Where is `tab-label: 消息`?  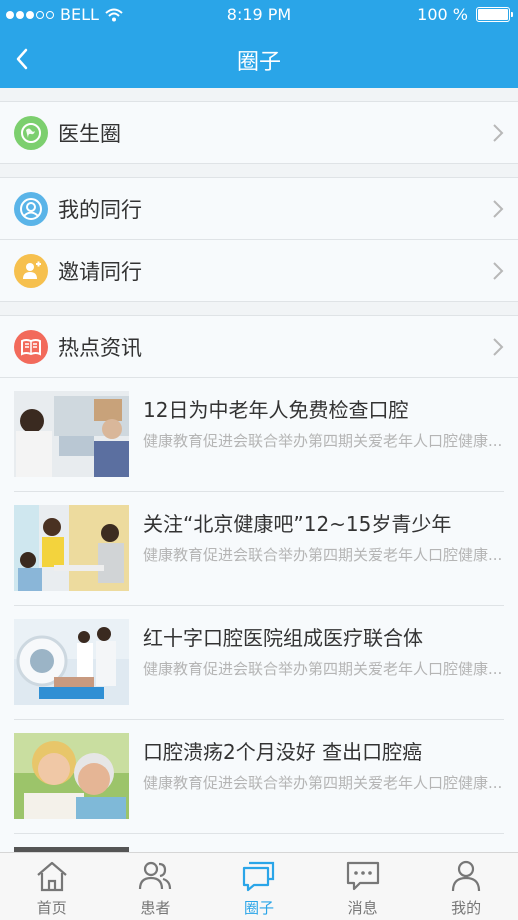
tab-label: 消息 is located at coordinates (362, 908).